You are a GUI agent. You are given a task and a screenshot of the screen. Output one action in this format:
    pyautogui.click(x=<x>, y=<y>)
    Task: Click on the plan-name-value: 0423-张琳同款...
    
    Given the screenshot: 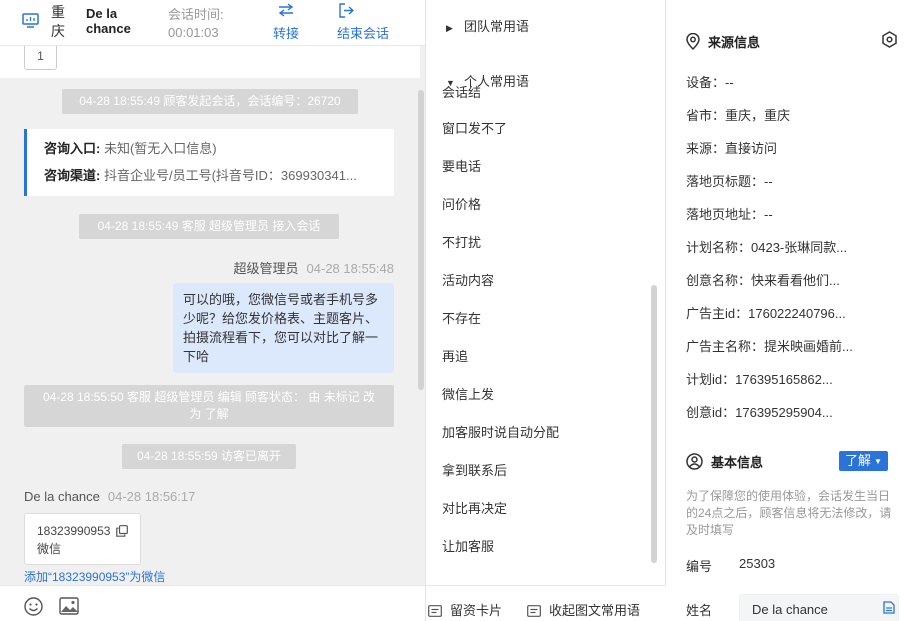 What is the action you would take?
    pyautogui.click(x=799, y=247)
    